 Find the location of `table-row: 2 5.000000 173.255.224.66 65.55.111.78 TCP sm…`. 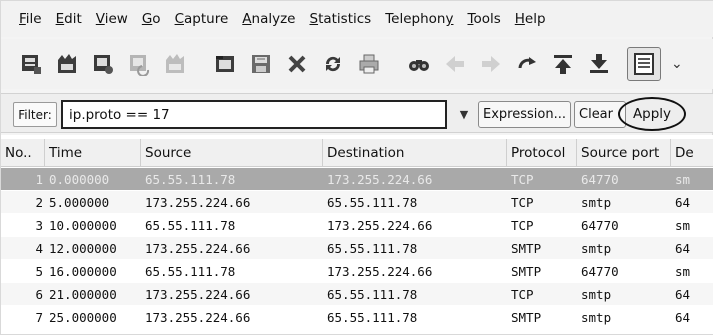

table-row: 2 5.000000 173.255.224.66 65.55.111.78 TCP sm… is located at coordinates (357, 202).